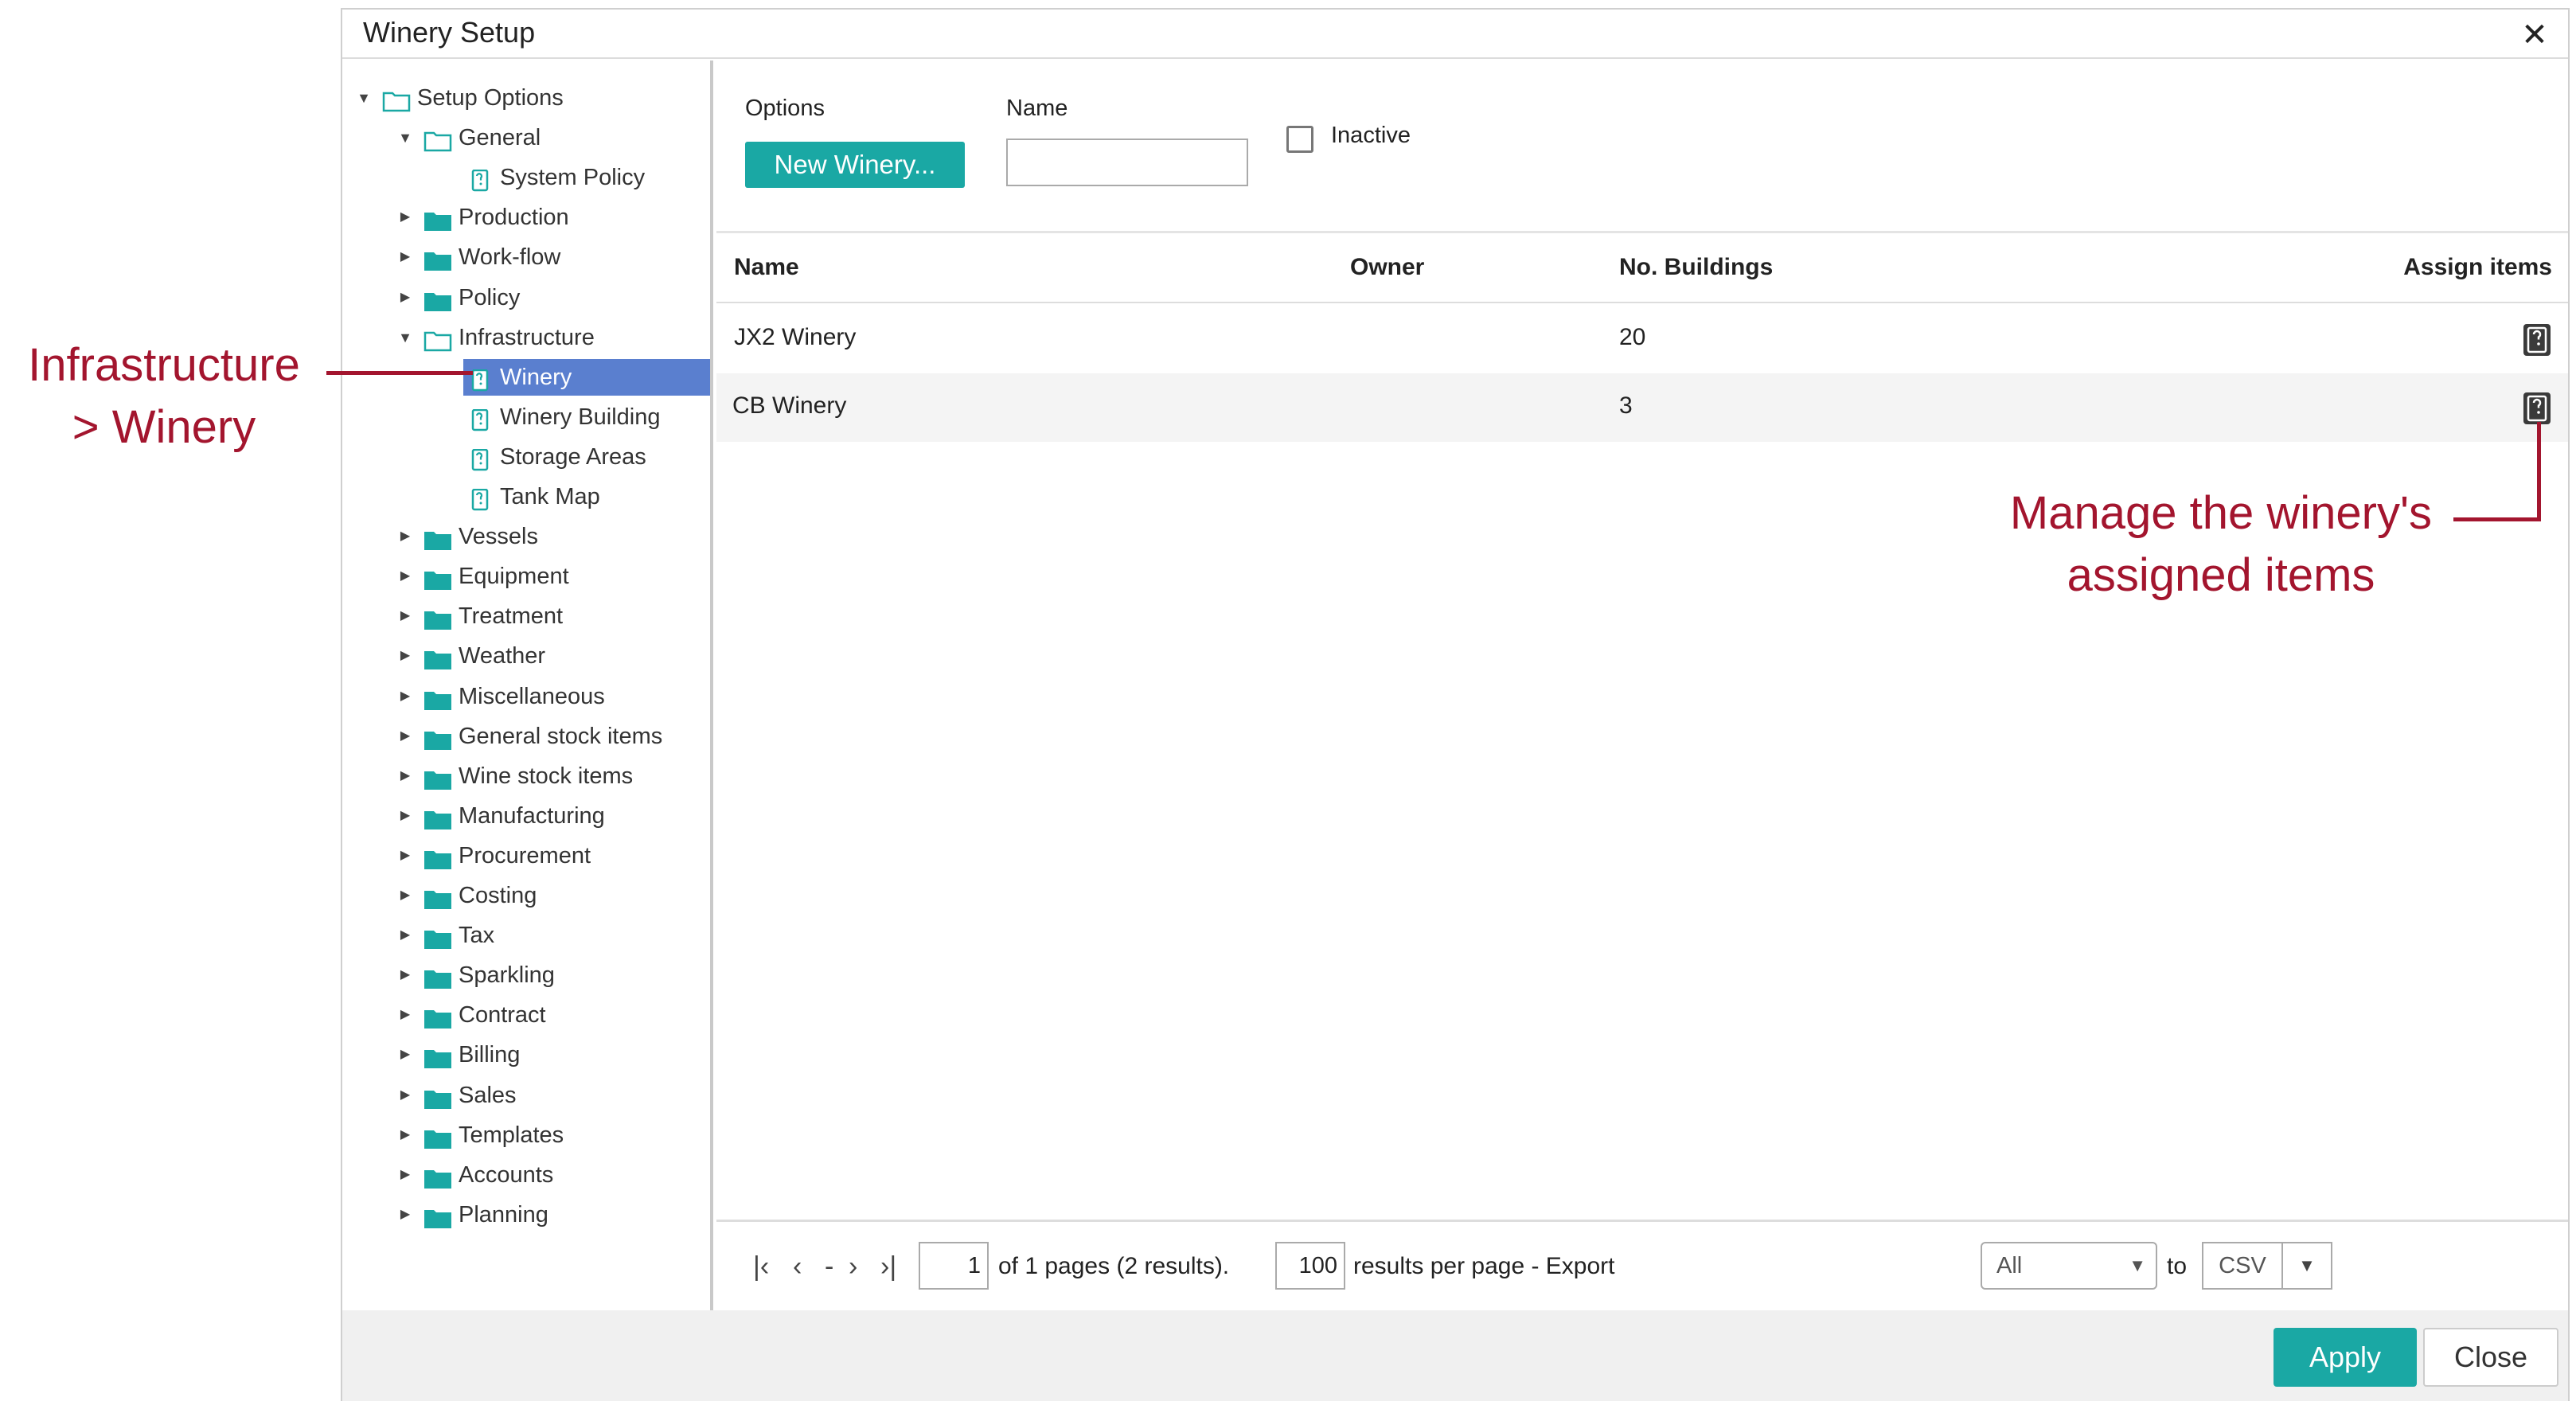 This screenshot has width=2576, height=1413. I want to click on page-number-input: 1, so click(954, 1266).